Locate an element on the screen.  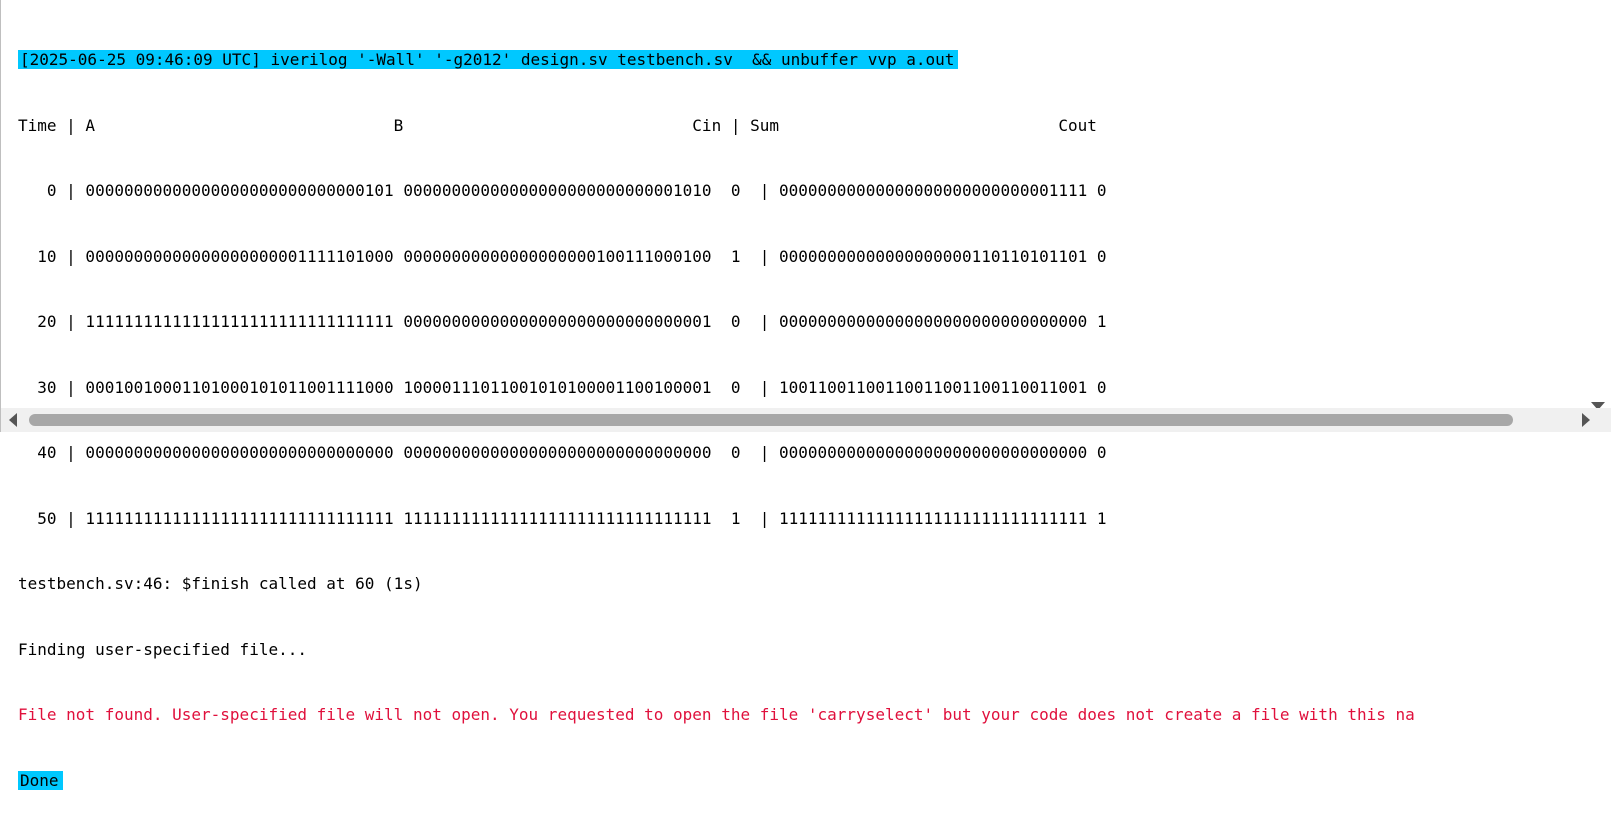
horizontal-scrollbar is located at coordinates (806, 420).